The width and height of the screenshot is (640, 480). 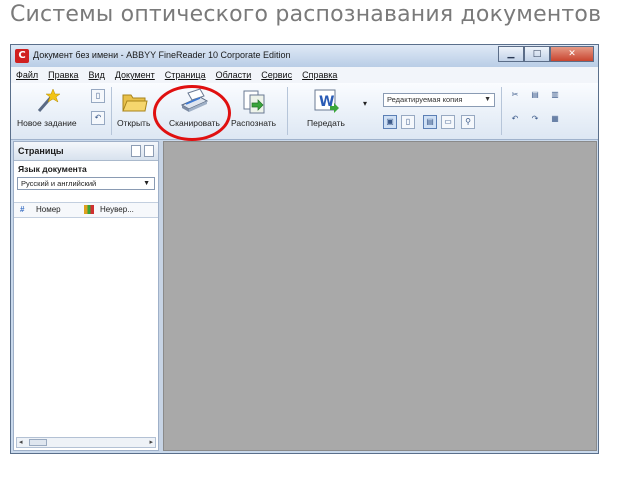 What do you see at coordinates (22, 56) in the screenshot?
I see `abbyy-app-icon: C` at bounding box center [22, 56].